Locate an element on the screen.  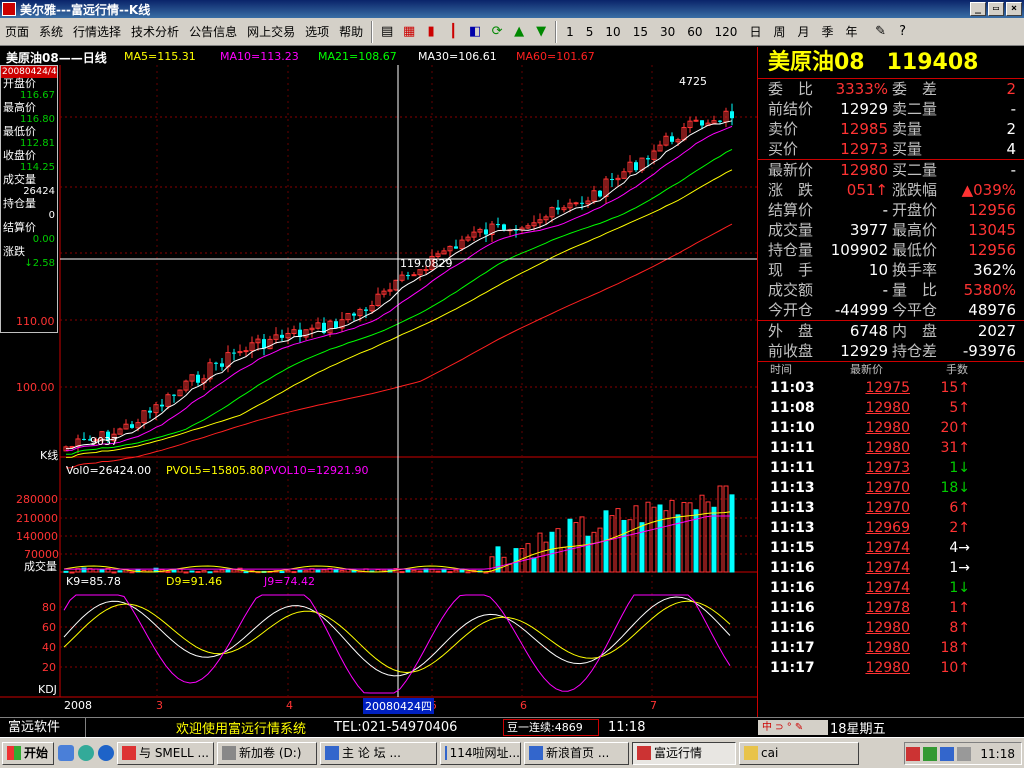
volume-panel-label: 成交量 is located at coordinates (40, 566).